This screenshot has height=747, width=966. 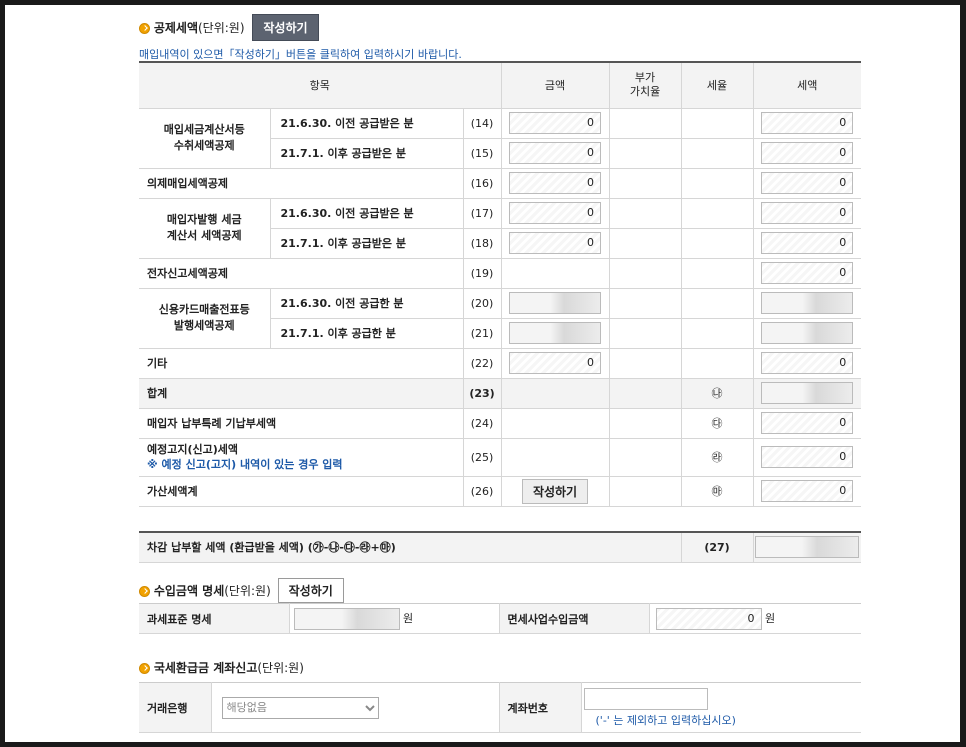 What do you see at coordinates (482, 423) in the screenshot?
I see `row-number: (24)` at bounding box center [482, 423].